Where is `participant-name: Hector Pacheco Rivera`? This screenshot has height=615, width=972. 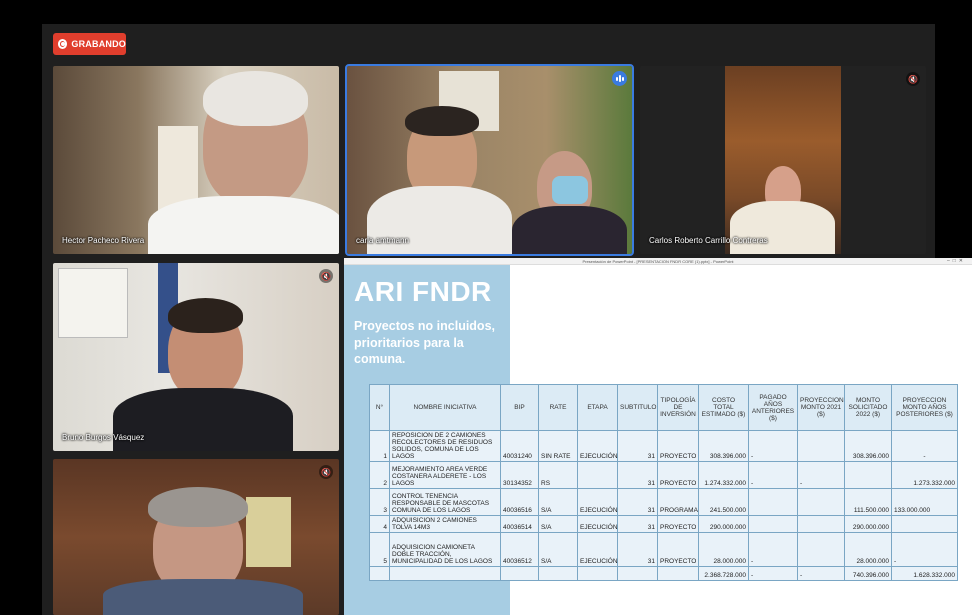
participant-name: Hector Pacheco Rivera is located at coordinates (103, 240).